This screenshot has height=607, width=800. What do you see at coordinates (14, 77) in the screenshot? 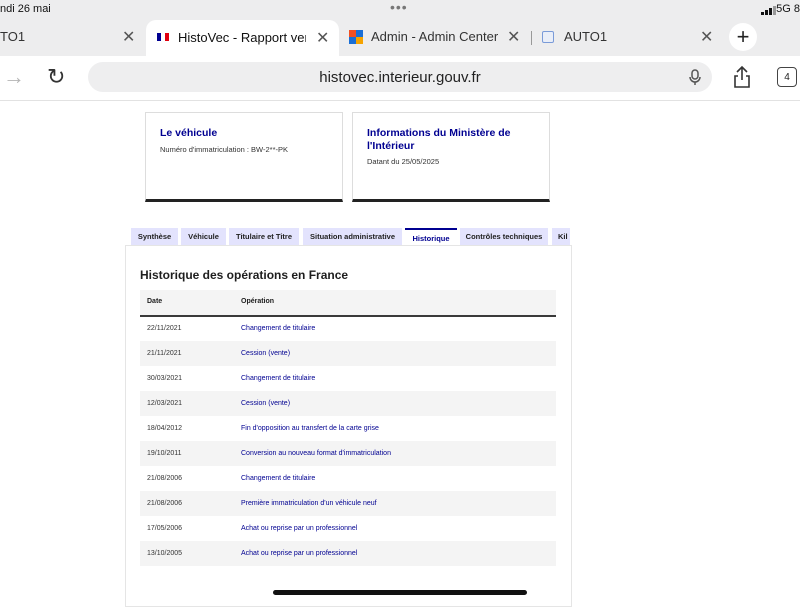
I see `forward-arrow-icon: →` at bounding box center [14, 77].